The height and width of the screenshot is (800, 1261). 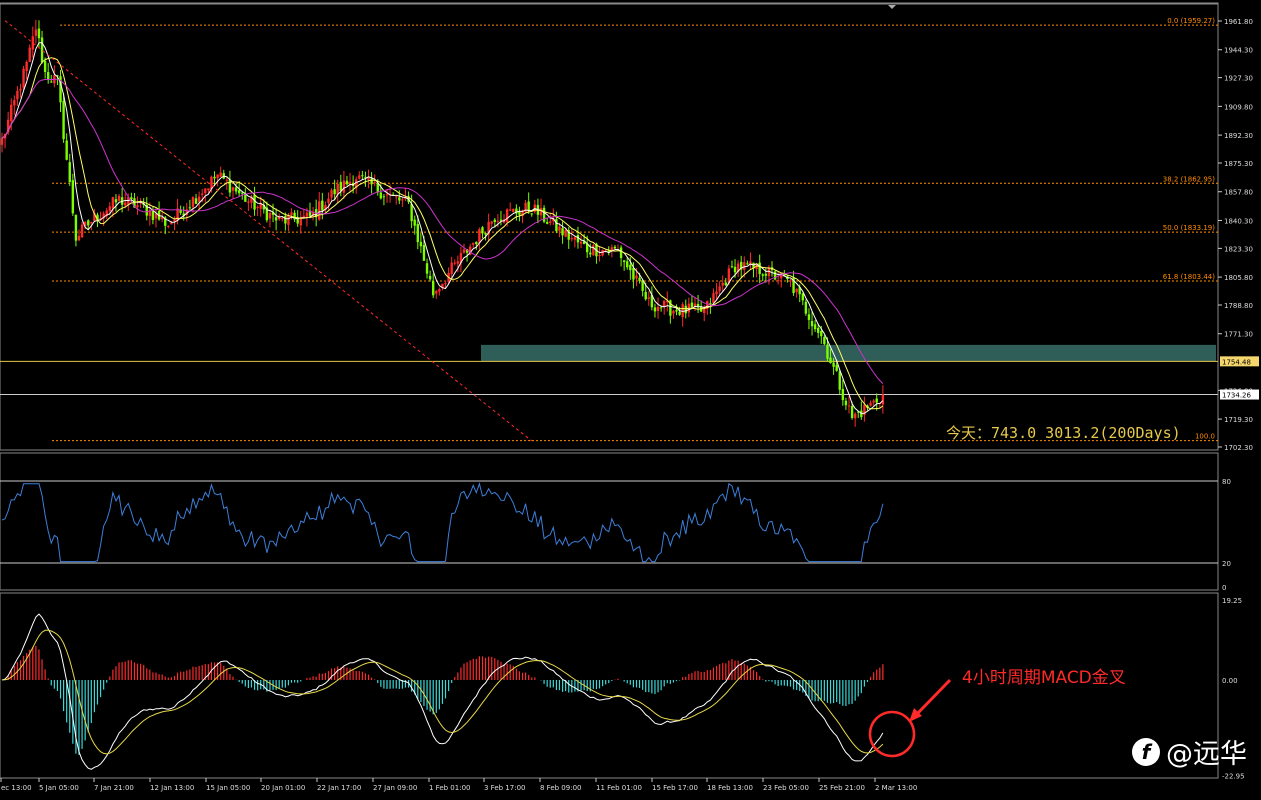 I want to click on annotation-circle, so click(x=892, y=734).